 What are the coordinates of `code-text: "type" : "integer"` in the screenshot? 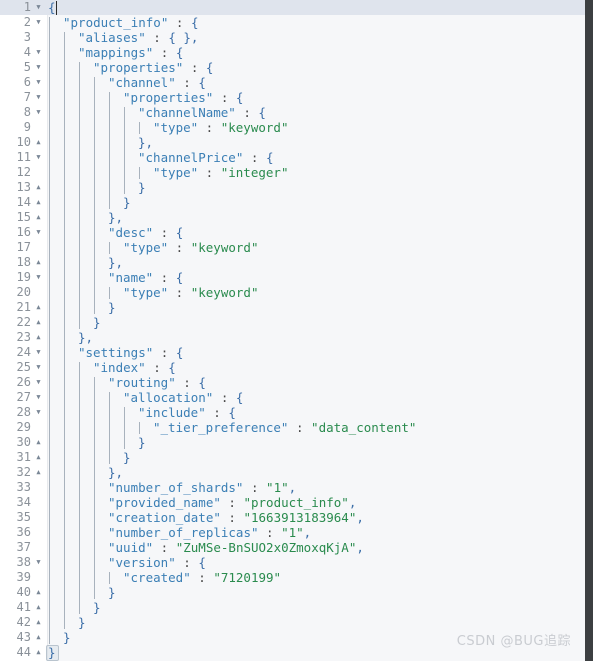 It's located at (220, 172).